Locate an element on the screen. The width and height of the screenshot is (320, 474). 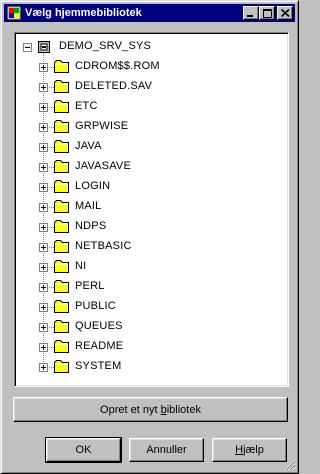
tree-folder-node: DELETED.SAV is located at coordinates (150, 87).